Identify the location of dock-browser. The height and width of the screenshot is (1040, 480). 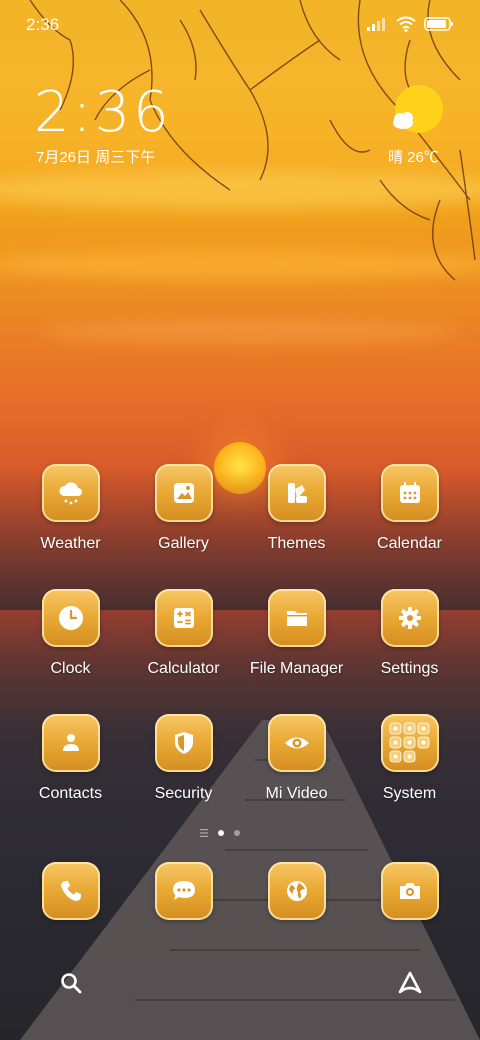
(296, 891).